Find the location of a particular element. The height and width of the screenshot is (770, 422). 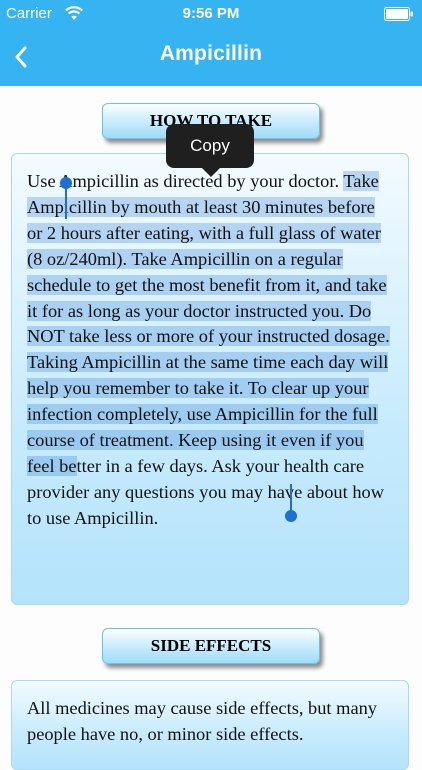

navigation-bar: Ampicillin is located at coordinates (211, 57).